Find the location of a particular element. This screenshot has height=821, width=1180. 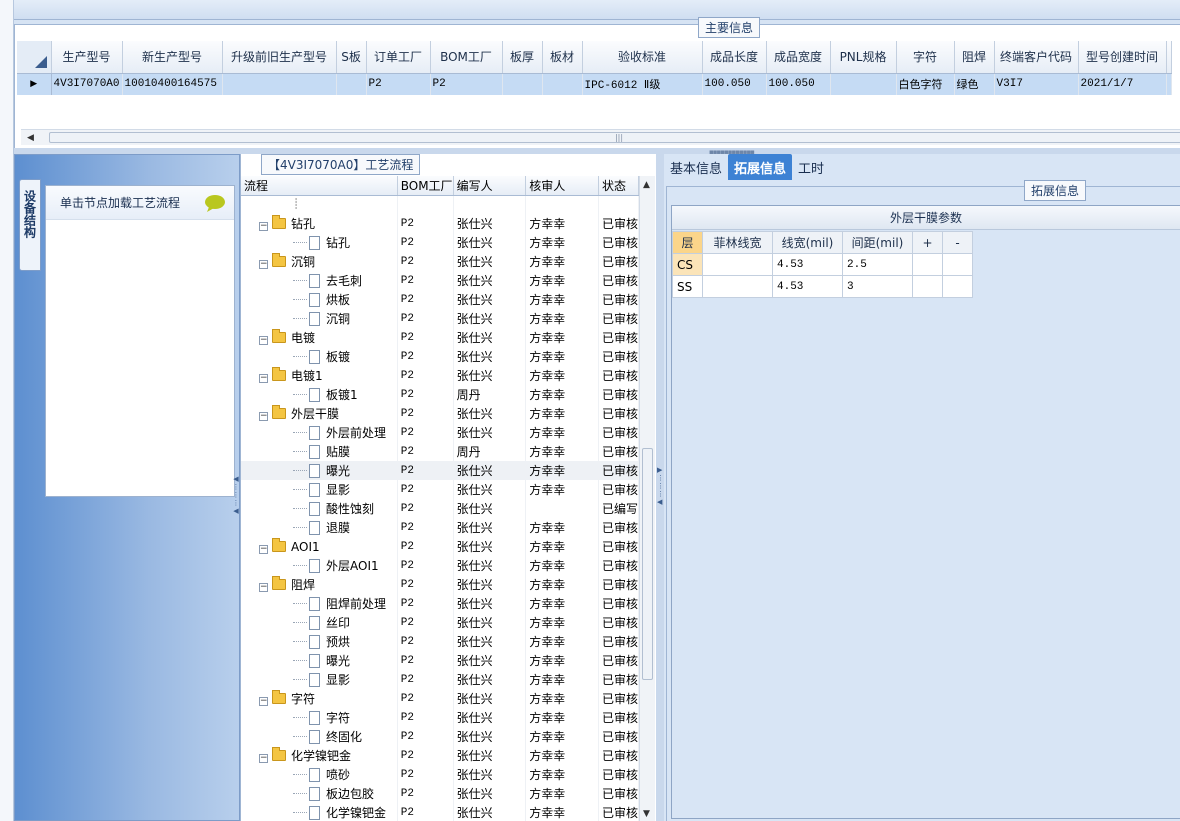

scroll-down-icon: ▼ is located at coordinates (646, 814).